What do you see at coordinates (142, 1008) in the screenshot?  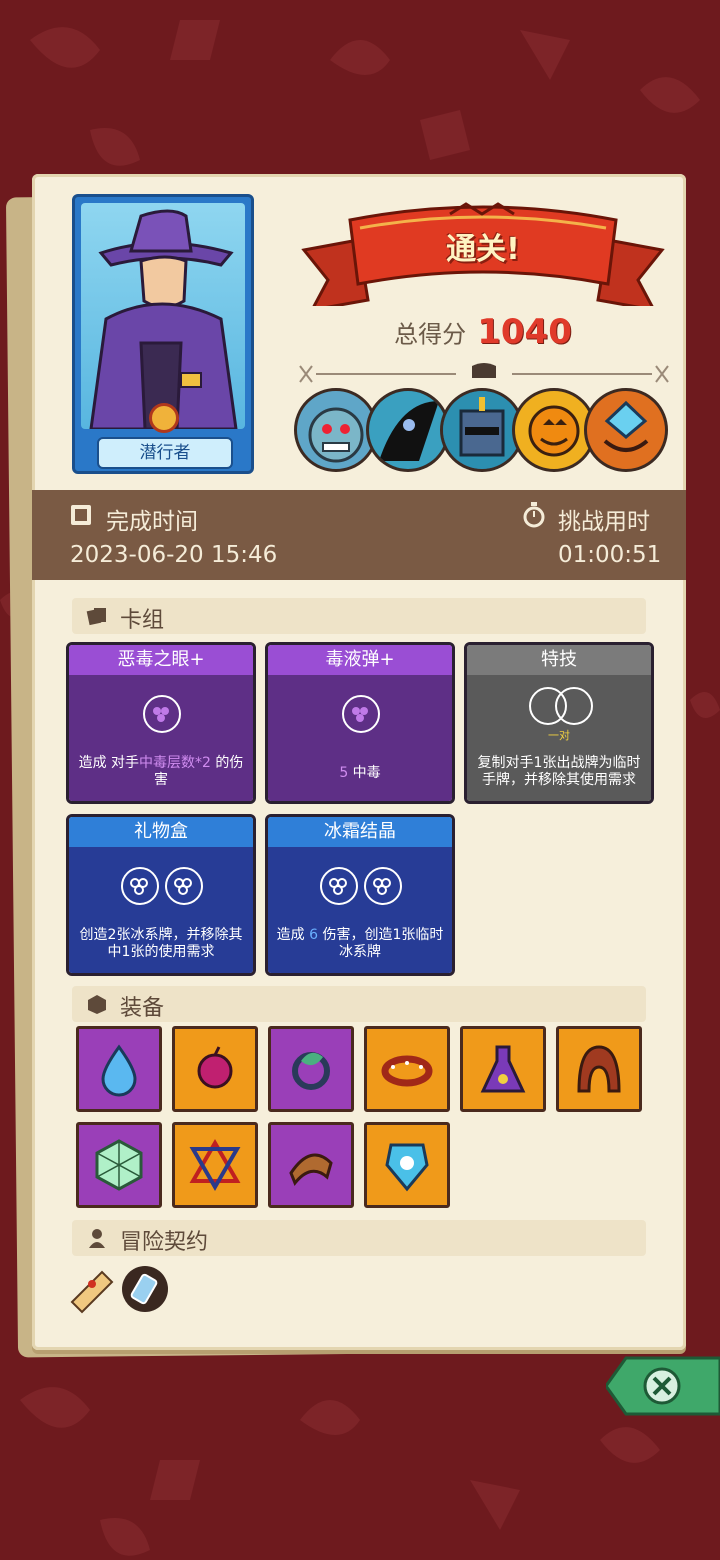 I see `equipment-title: 装备` at bounding box center [142, 1008].